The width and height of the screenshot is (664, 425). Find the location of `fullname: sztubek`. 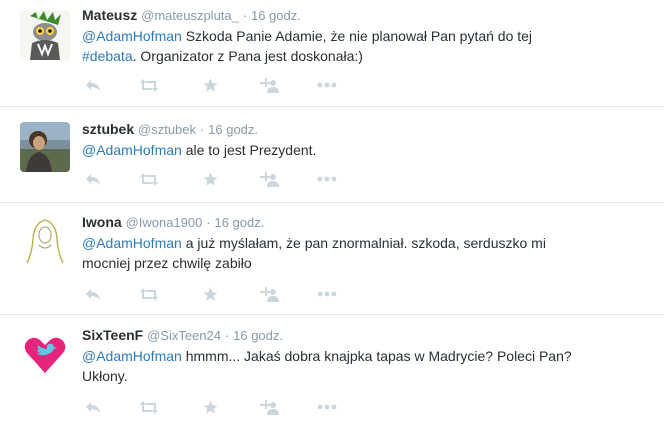

fullname: sztubek is located at coordinates (108, 129).